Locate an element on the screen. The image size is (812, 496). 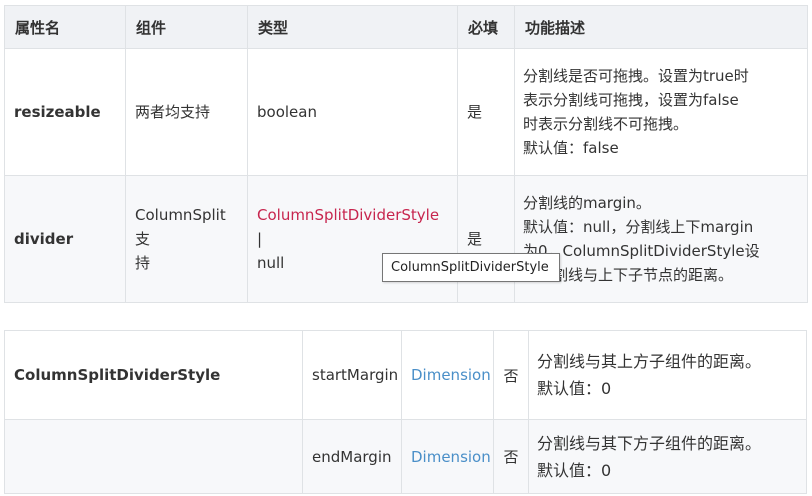
description-cell: 分割线与其下方子组件的距离。 默认值：0 is located at coordinates (667, 456).